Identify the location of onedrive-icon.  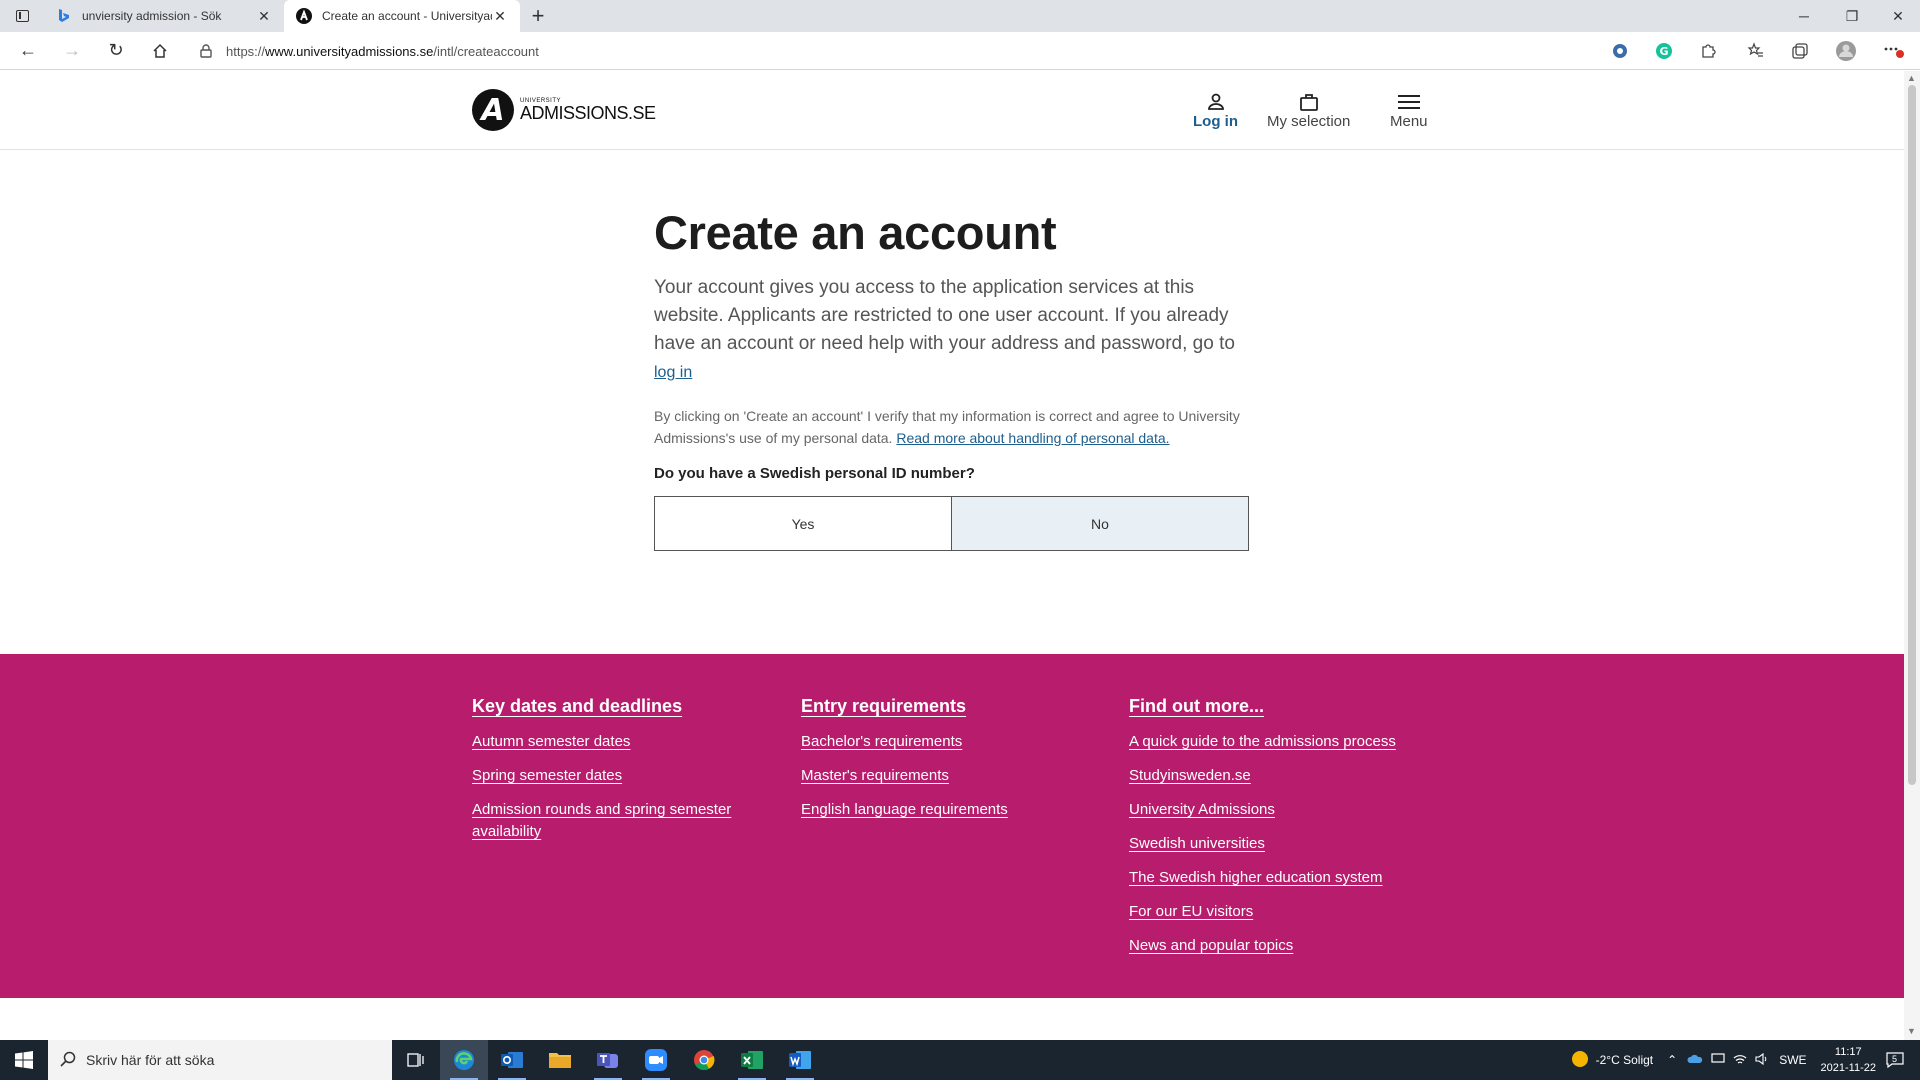
(1695, 1060).